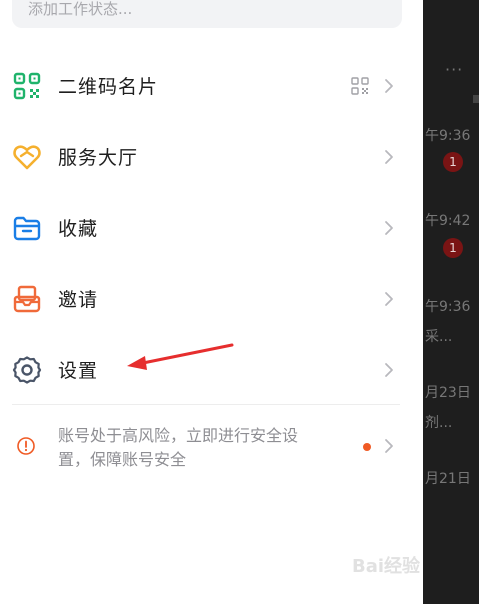  Describe the element at coordinates (180, 356) in the screenshot. I see `red-annotation-arrow` at that location.